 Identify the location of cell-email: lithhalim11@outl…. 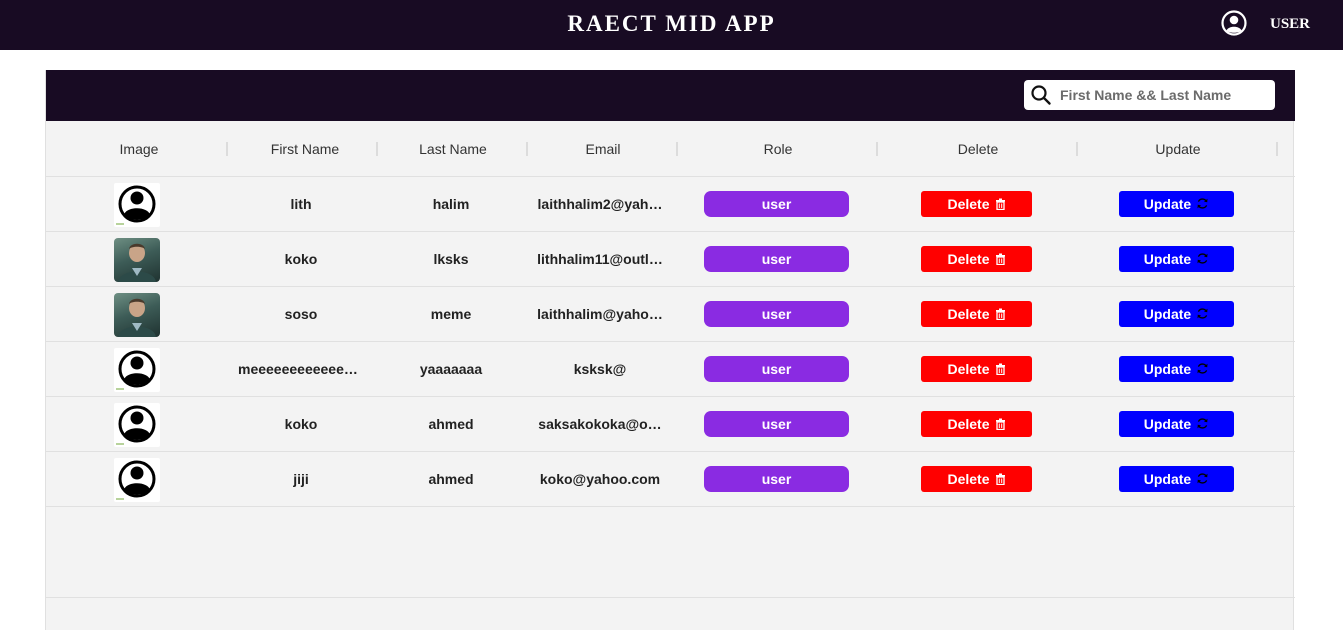
(600, 259).